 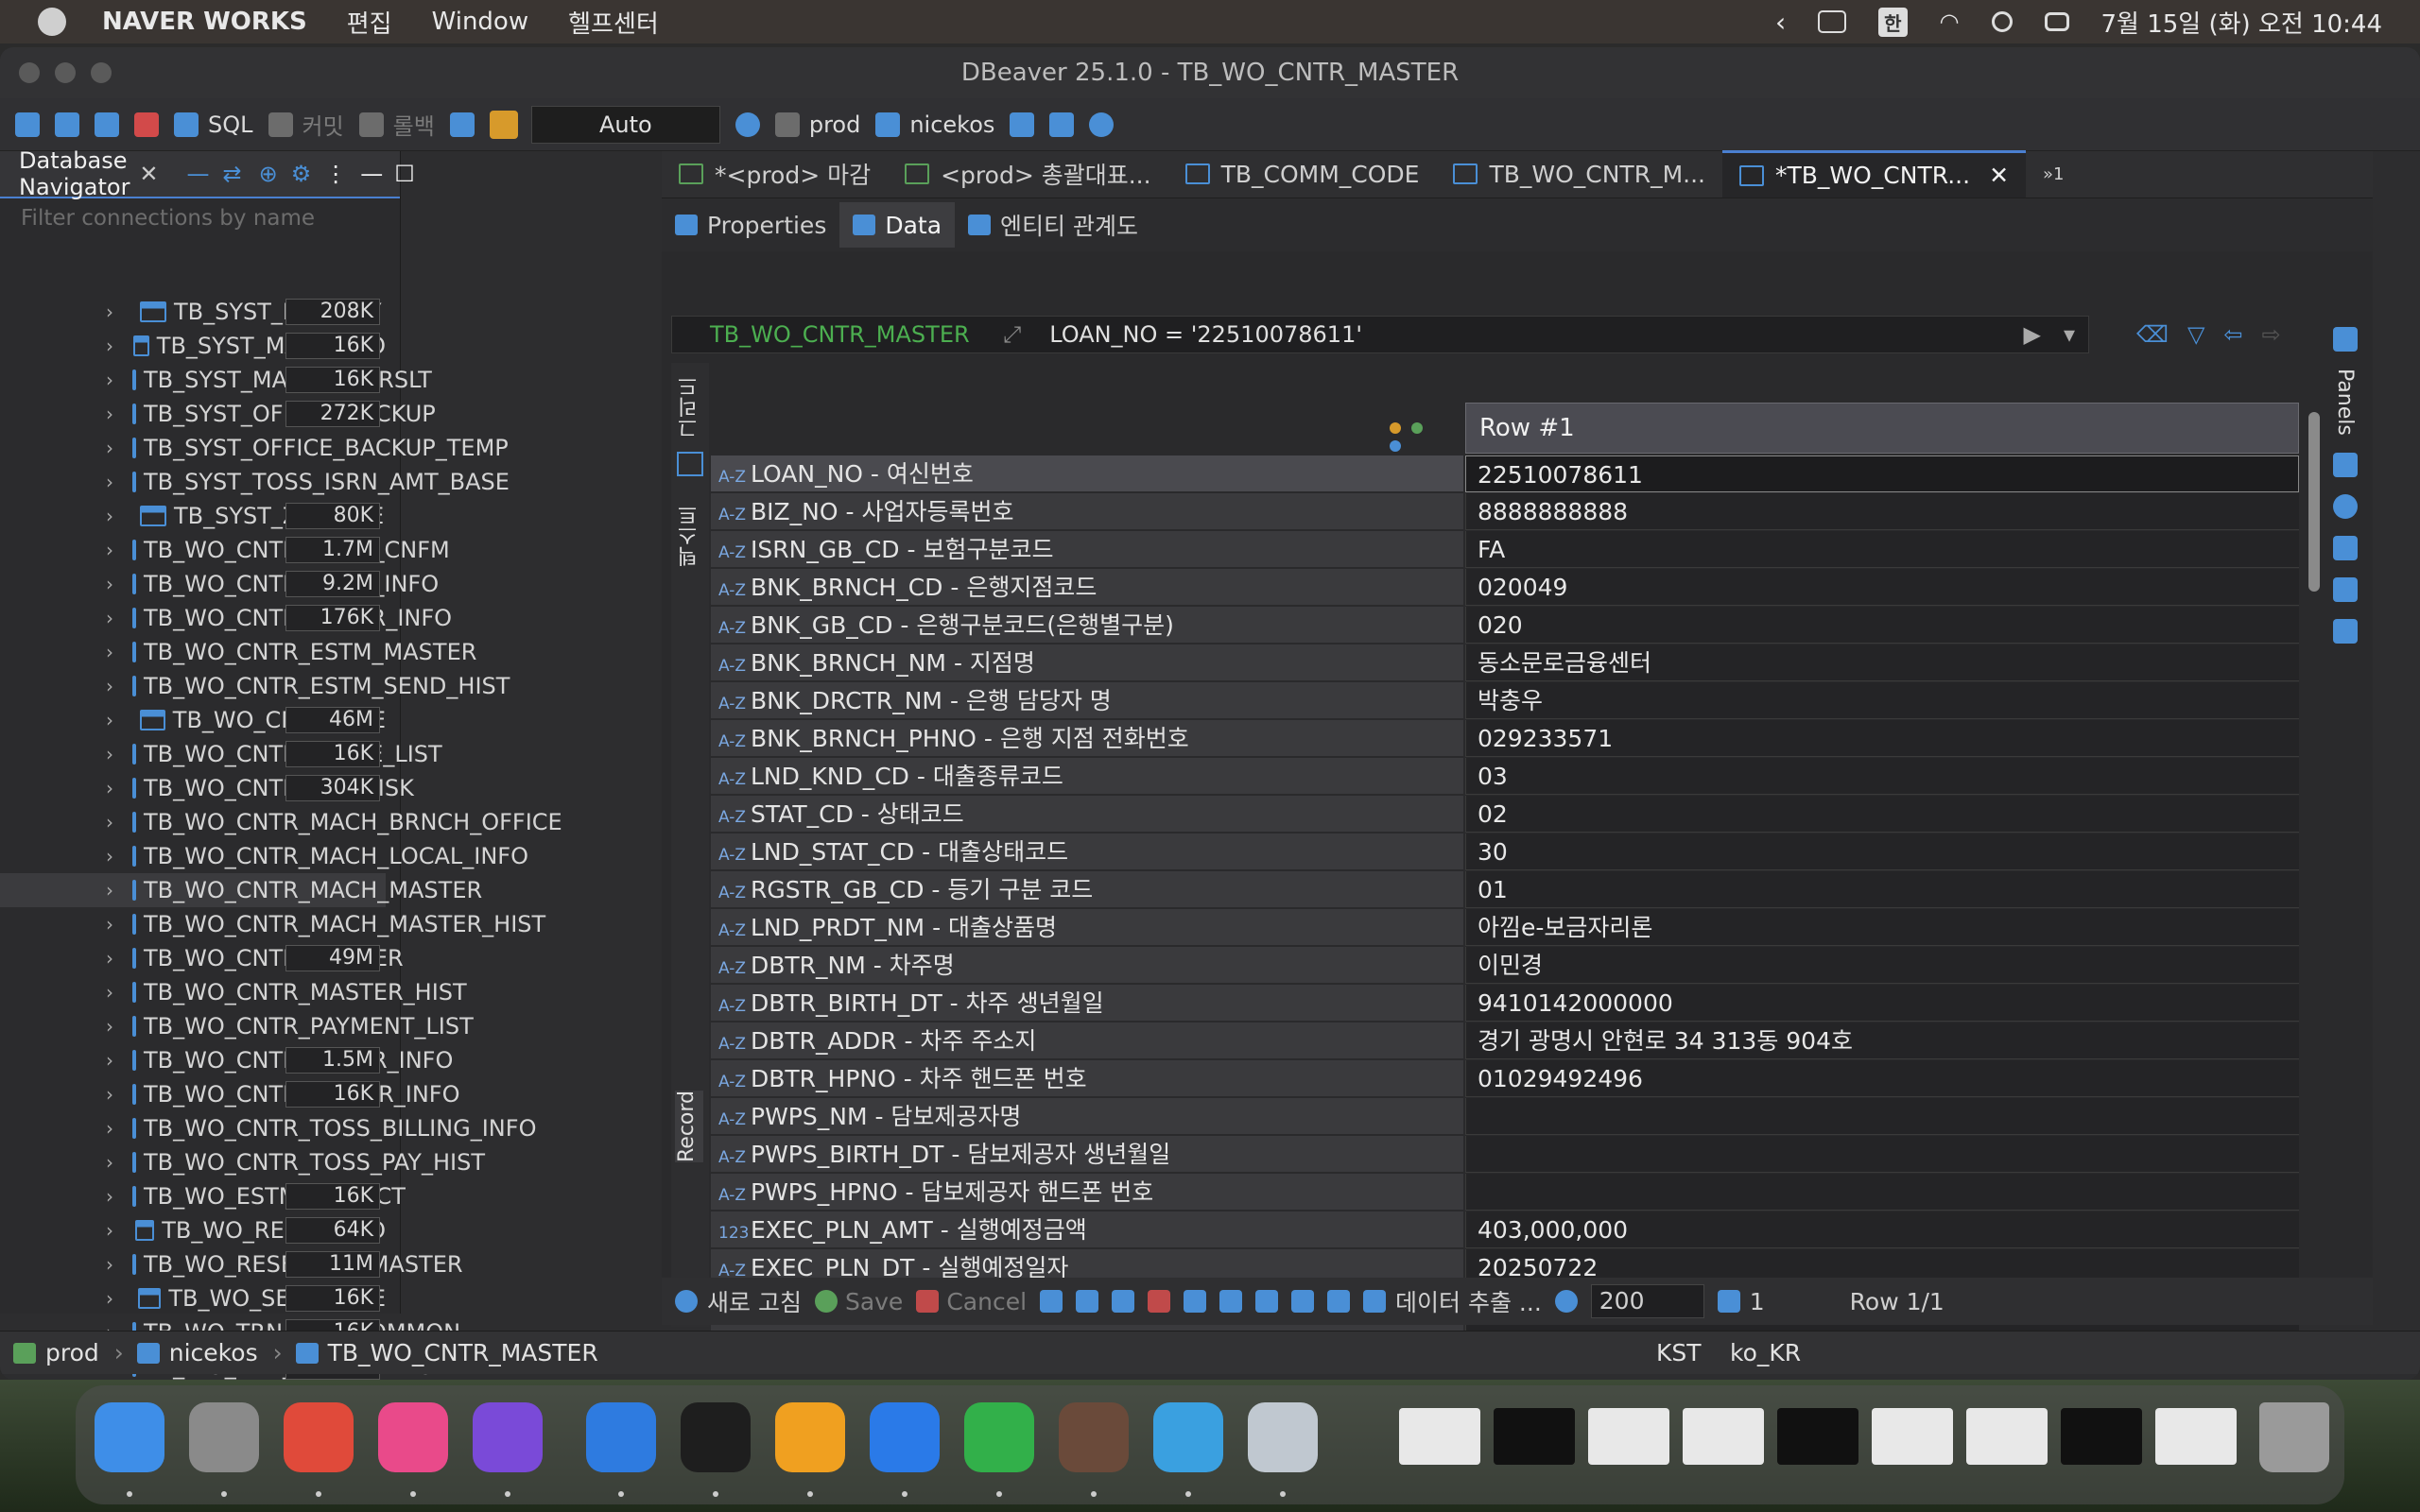 What do you see at coordinates (480, 22) in the screenshot?
I see `menu-window: Window` at bounding box center [480, 22].